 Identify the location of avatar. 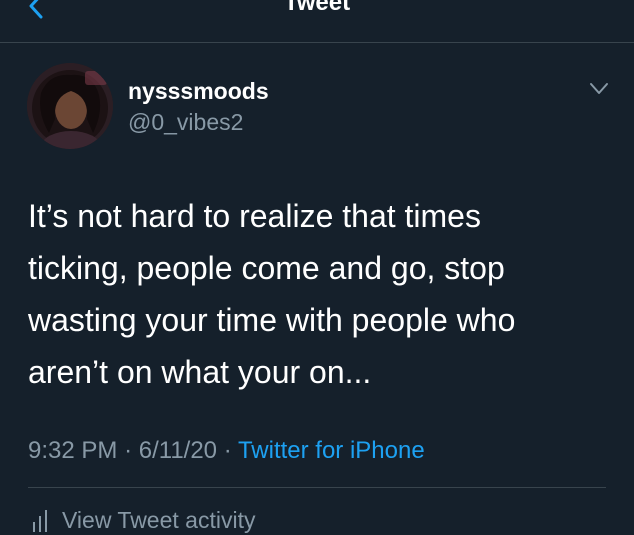
(70, 106).